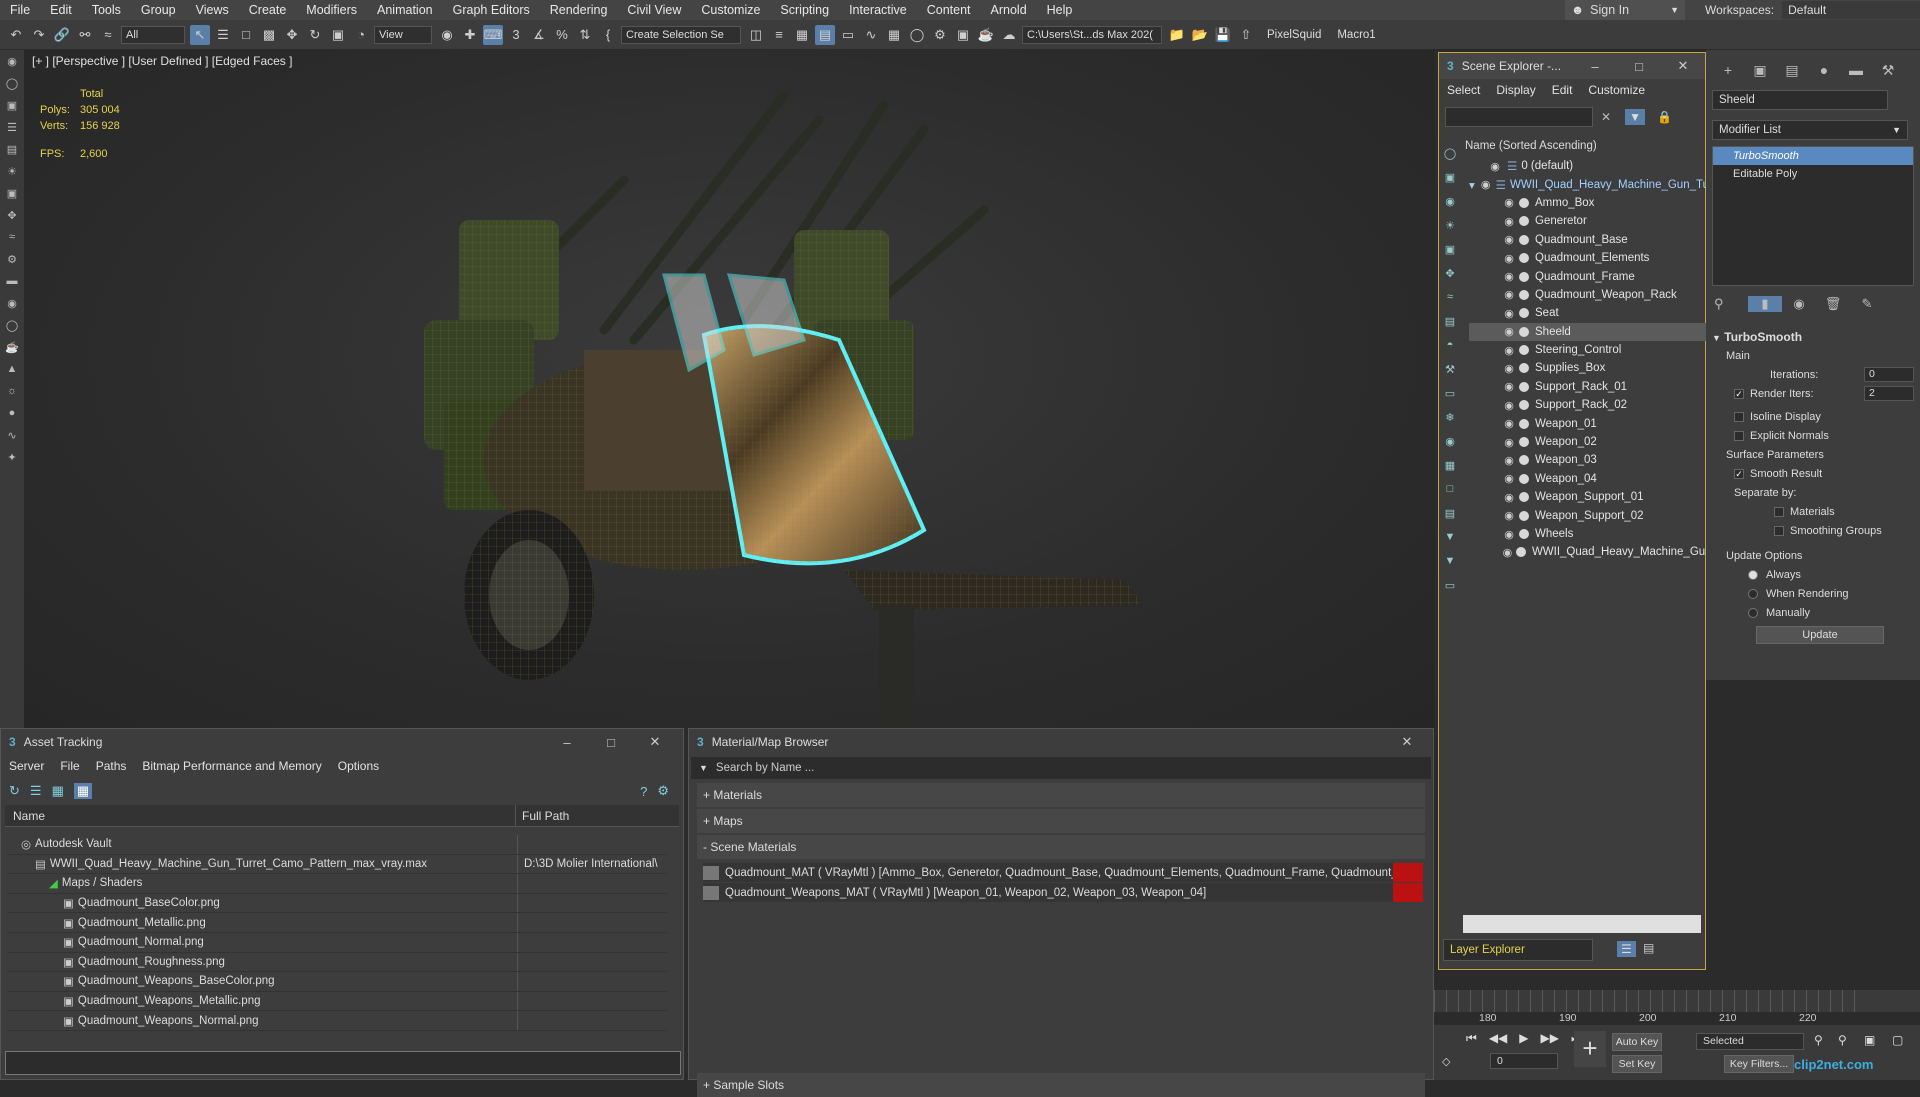 The height and width of the screenshot is (1097, 1920). What do you see at coordinates (1061, 847) in the screenshot?
I see `material-group-header: - Scene Materials` at bounding box center [1061, 847].